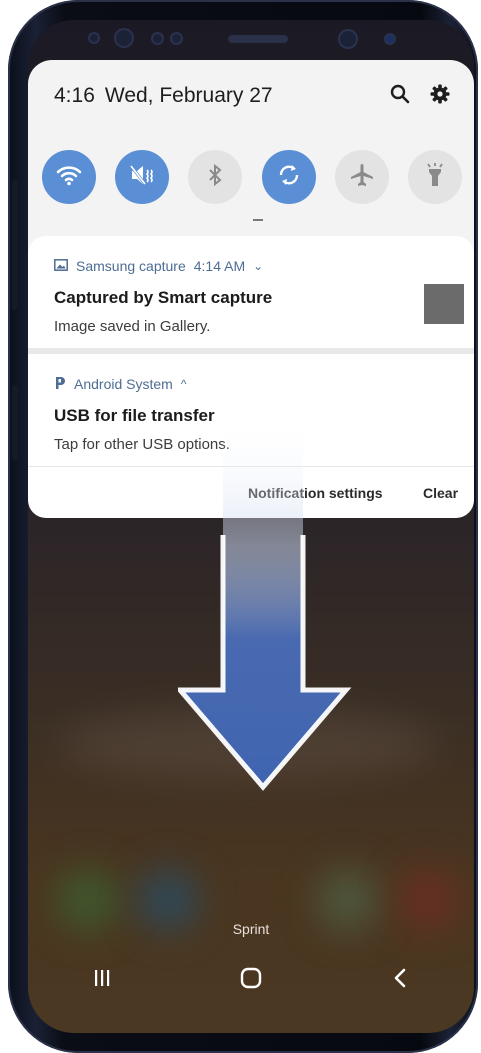 This screenshot has height=1053, width=481. What do you see at coordinates (60, 384) in the screenshot?
I see `android-system-icon` at bounding box center [60, 384].